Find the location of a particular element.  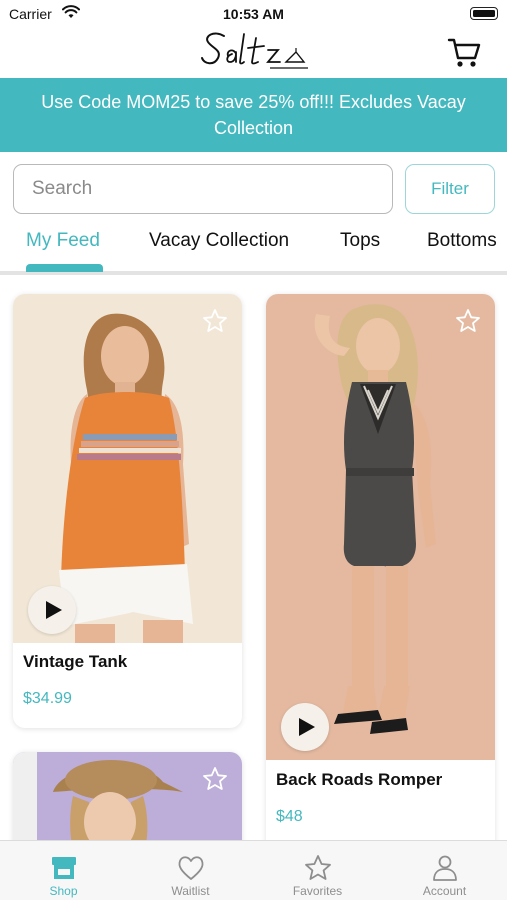

person-icon is located at coordinates (444, 868).